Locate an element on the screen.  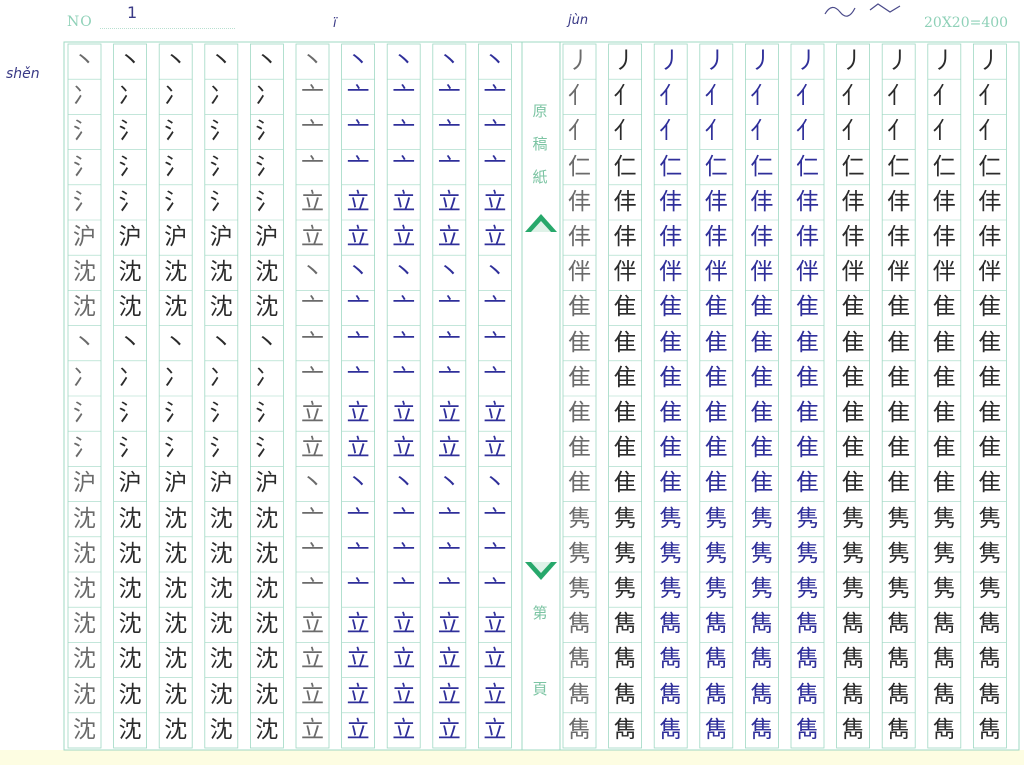
gutter-char-yuan: 原 is located at coordinates (540, 111).